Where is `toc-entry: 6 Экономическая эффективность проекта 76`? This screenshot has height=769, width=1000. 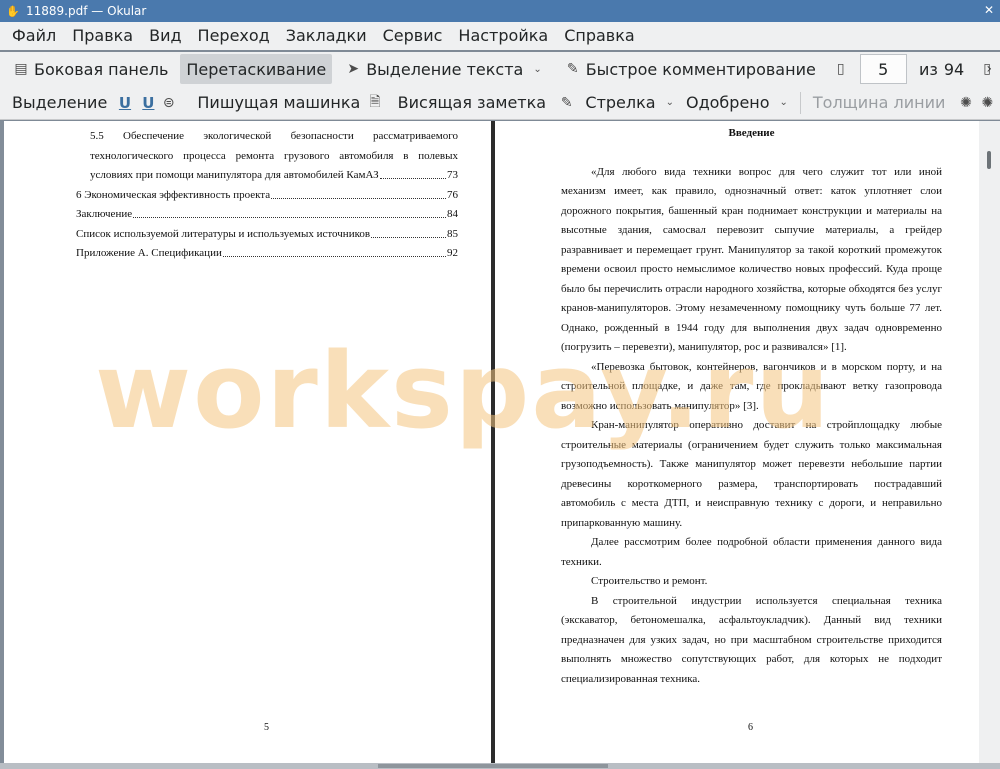 toc-entry: 6 Экономическая эффективность проекта 76 is located at coordinates (267, 196).